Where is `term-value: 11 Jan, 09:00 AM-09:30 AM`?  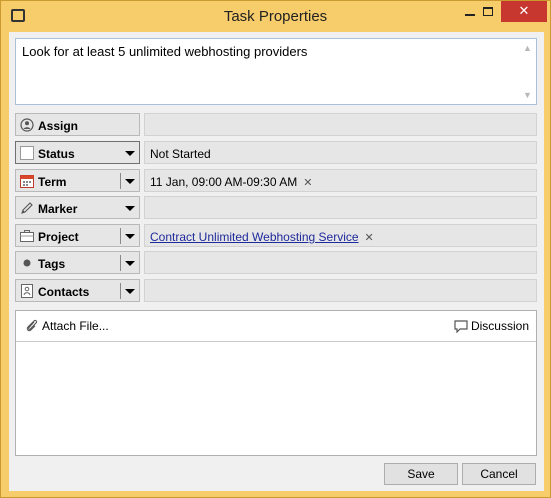 term-value: 11 Jan, 09:00 AM-09:30 AM is located at coordinates (224, 182).